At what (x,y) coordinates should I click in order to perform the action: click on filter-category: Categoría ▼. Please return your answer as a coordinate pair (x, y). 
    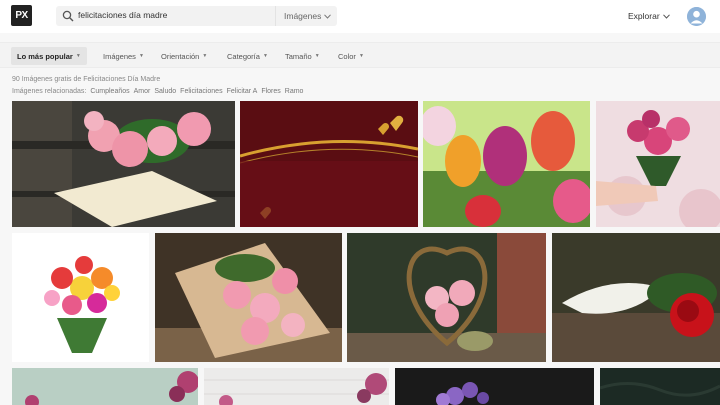
    Looking at the image, I should click on (247, 56).